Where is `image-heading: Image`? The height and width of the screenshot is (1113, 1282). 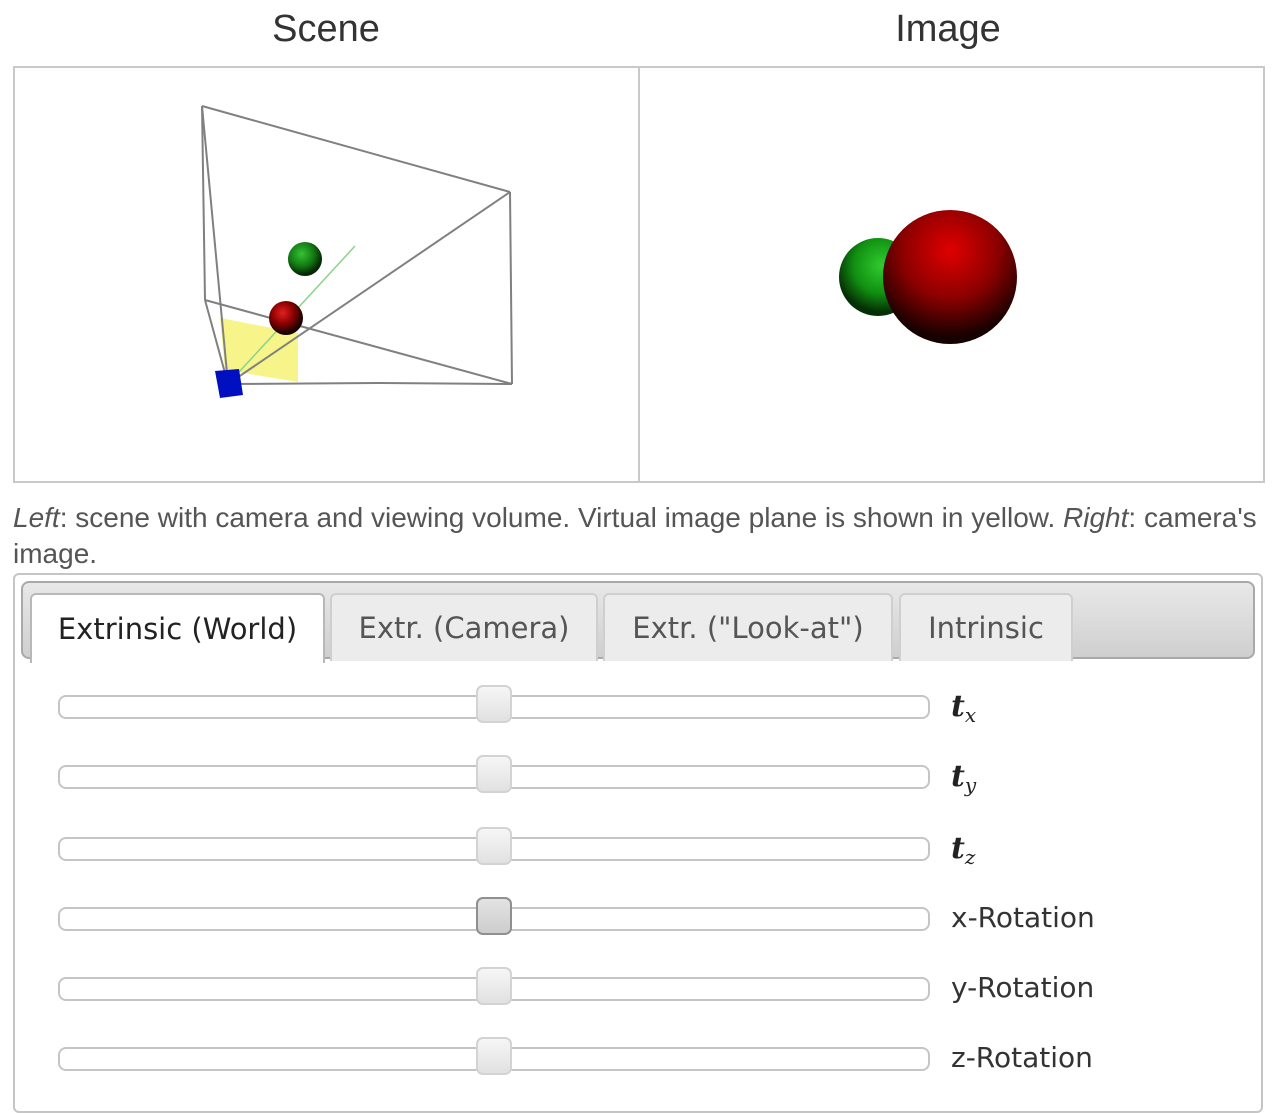
image-heading: Image is located at coordinates (948, 29).